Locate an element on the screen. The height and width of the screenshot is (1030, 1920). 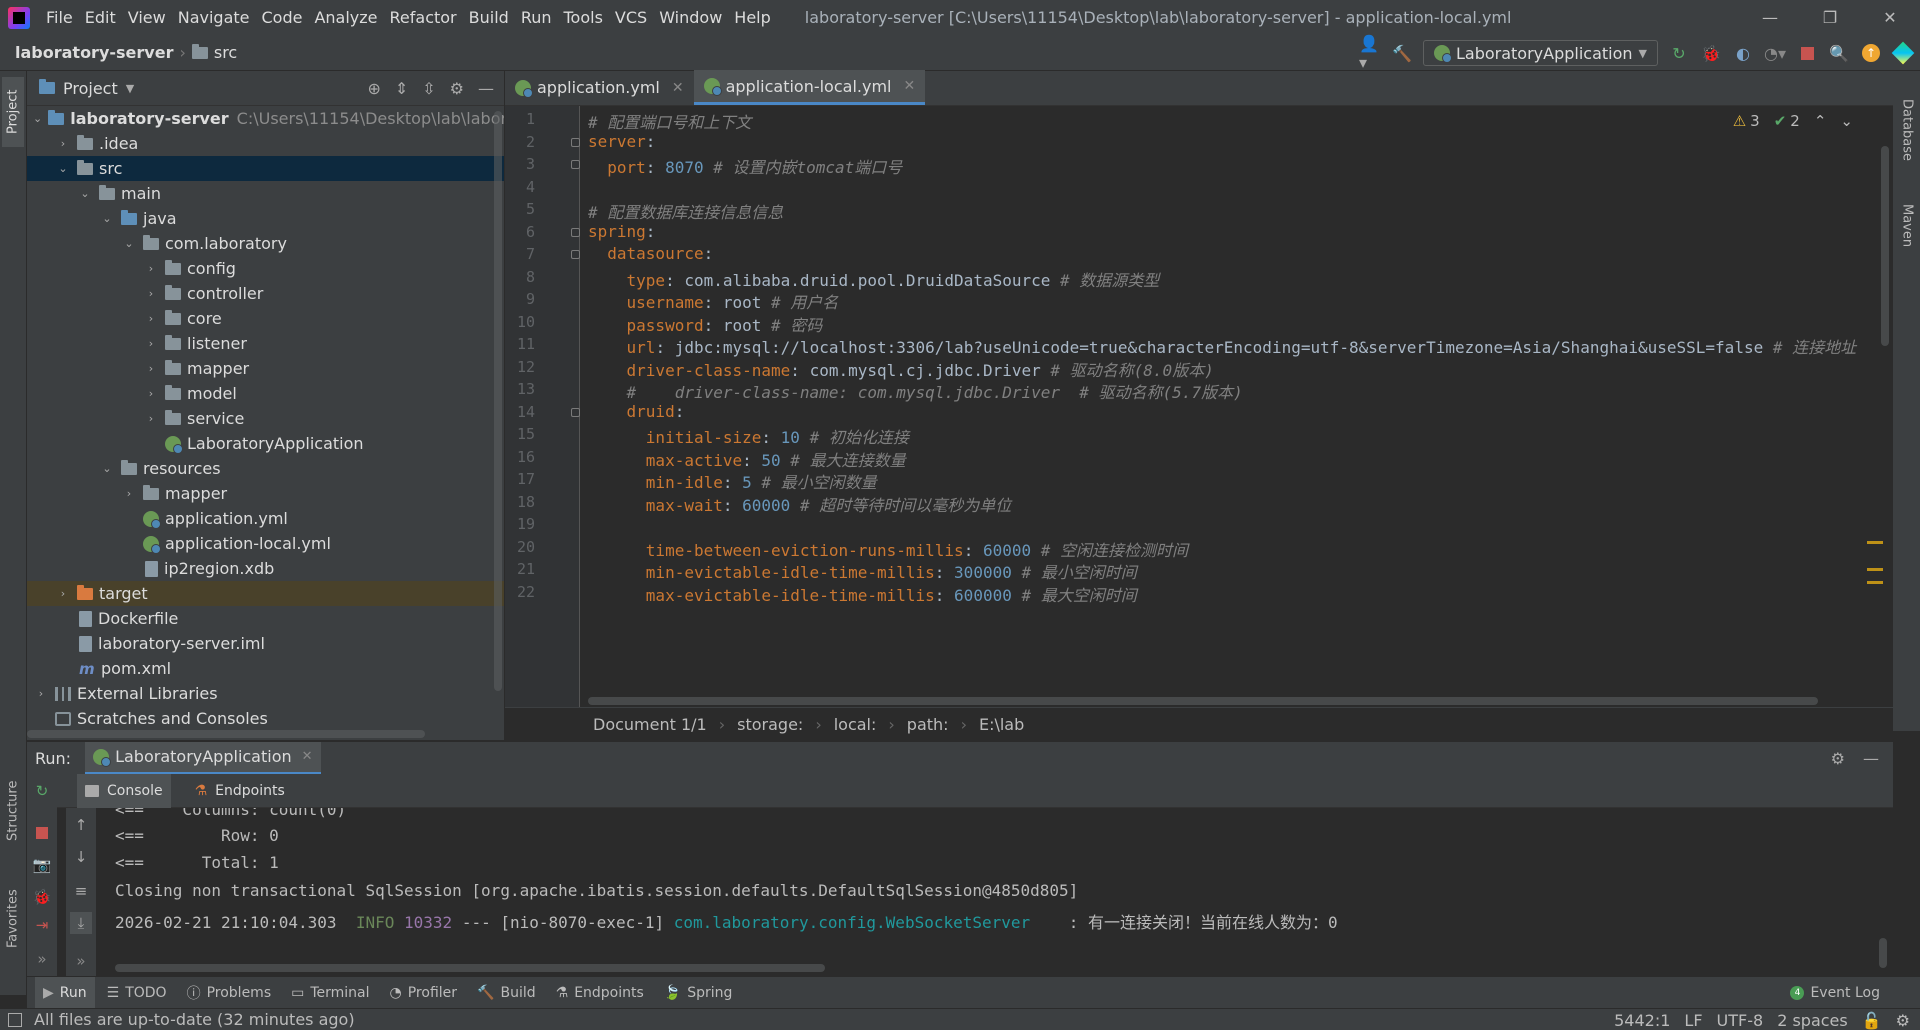
arrow-down-icon: ↓ is located at coordinates (81, 857).